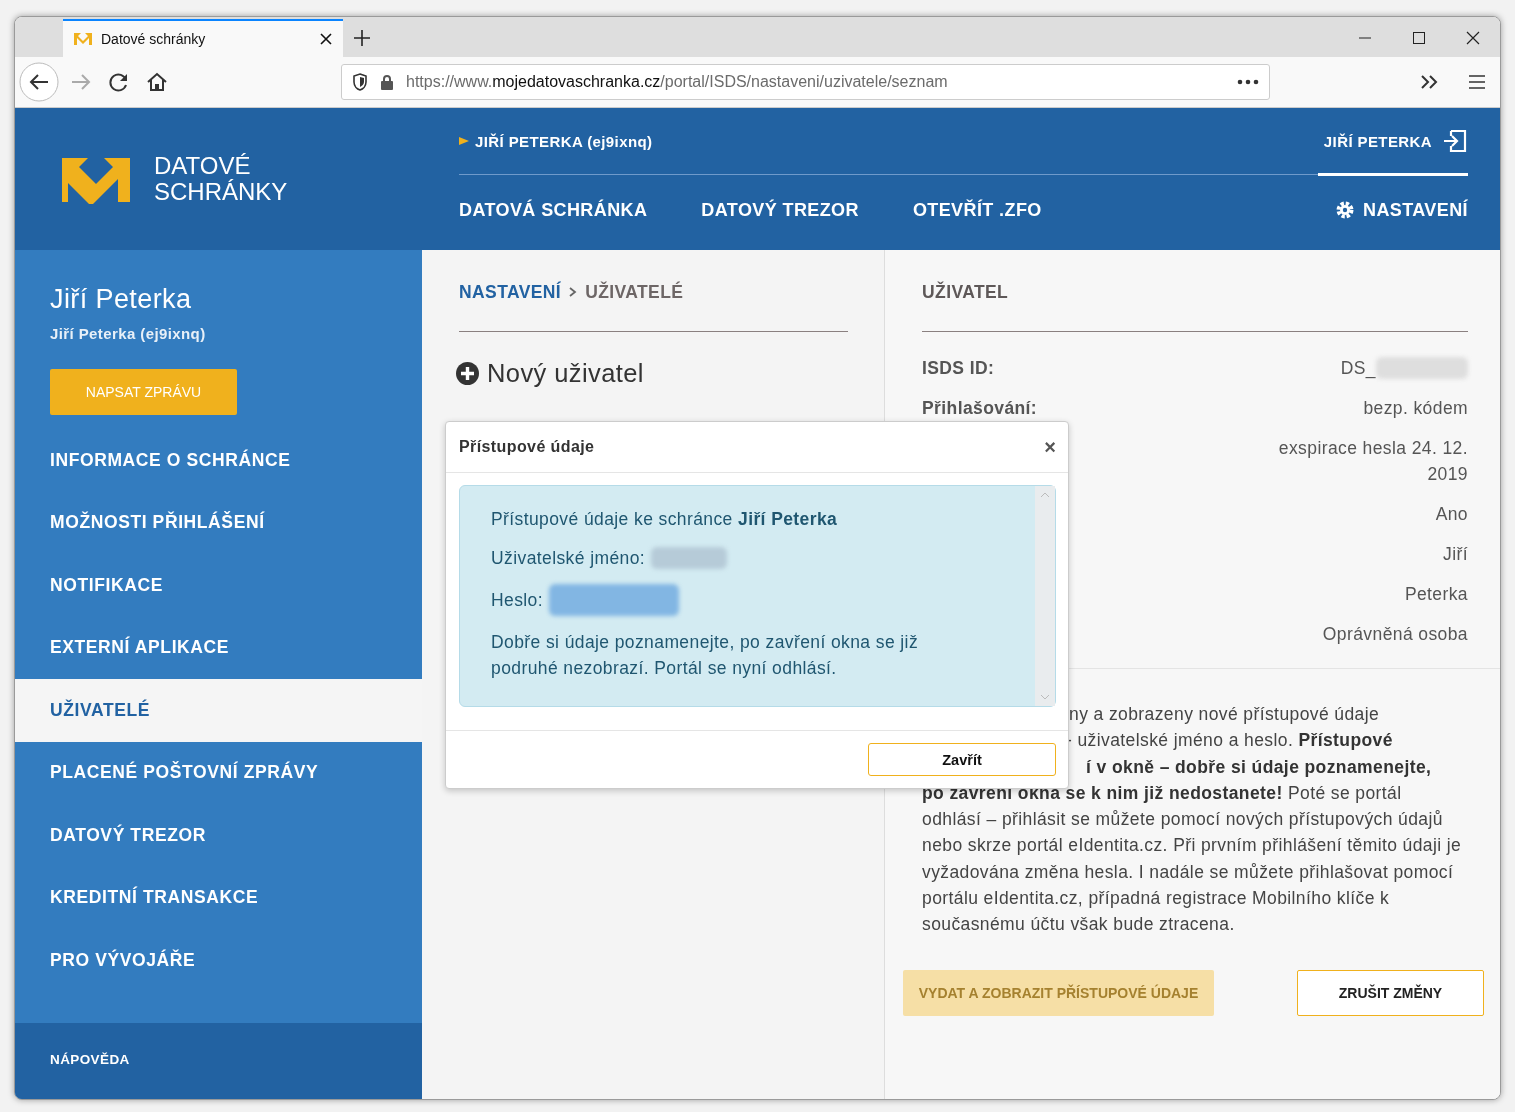 Image resolution: width=1515 pixels, height=1112 pixels. Describe the element at coordinates (1045, 495) in the screenshot. I see `chevron-up-icon` at that location.